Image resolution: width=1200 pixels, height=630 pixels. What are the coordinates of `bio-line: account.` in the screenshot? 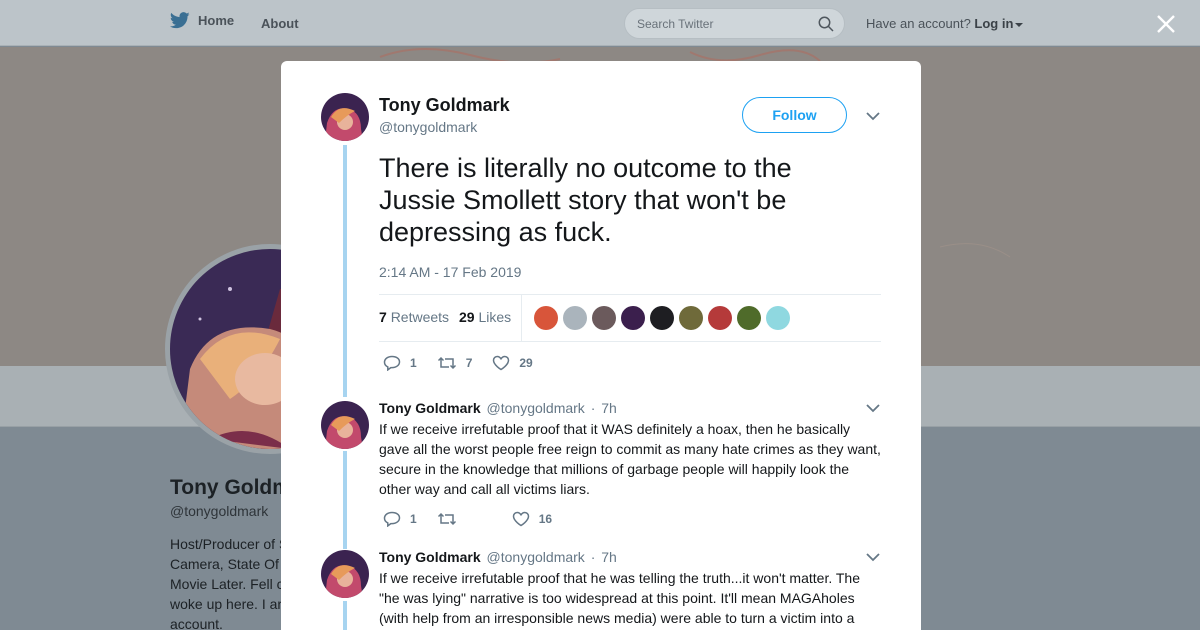 It's located at (196, 623).